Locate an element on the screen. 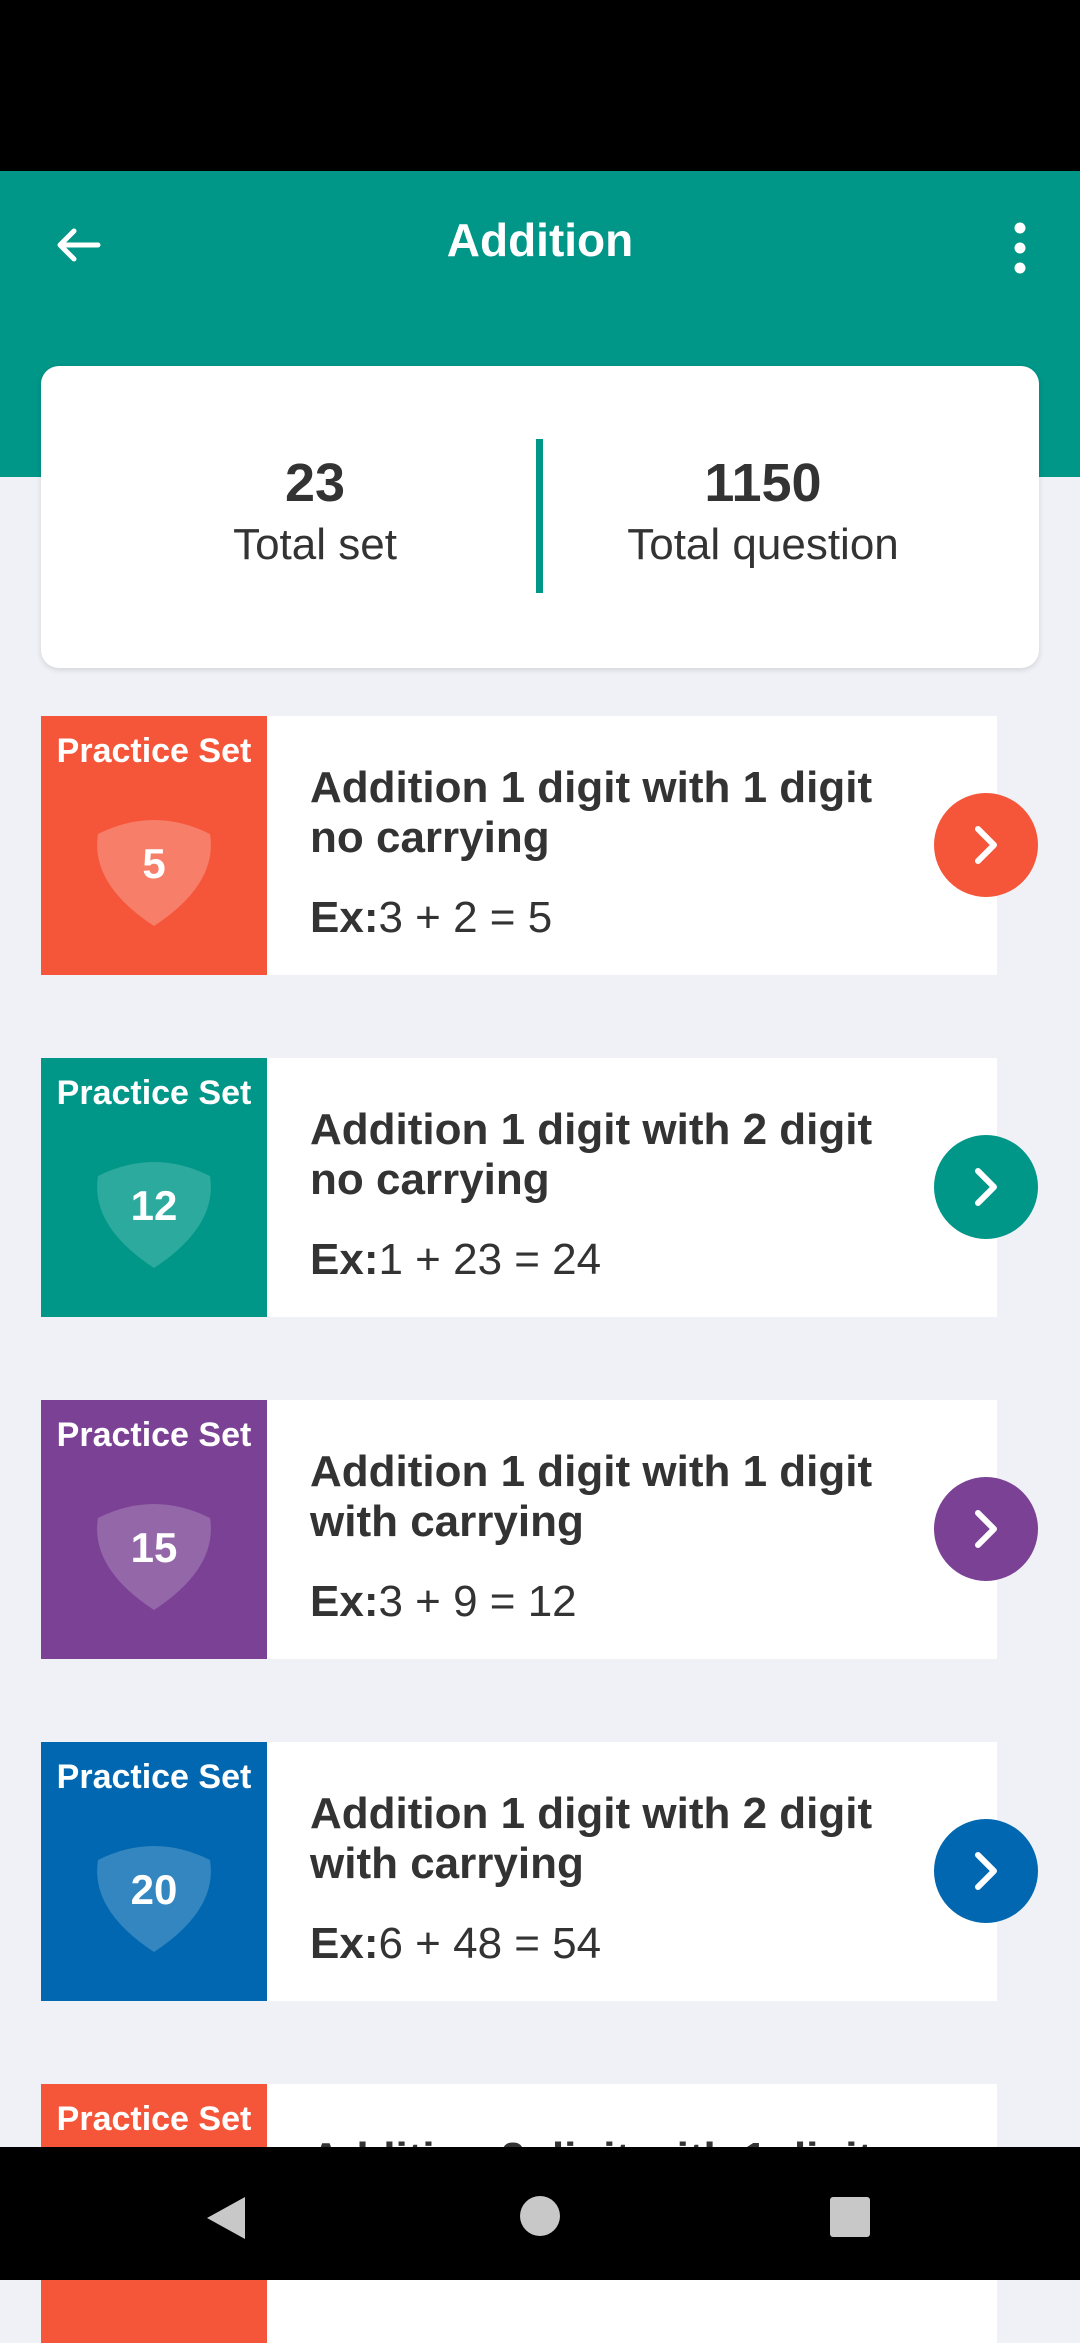  practice-set-count: 20 is located at coordinates (154, 1889).